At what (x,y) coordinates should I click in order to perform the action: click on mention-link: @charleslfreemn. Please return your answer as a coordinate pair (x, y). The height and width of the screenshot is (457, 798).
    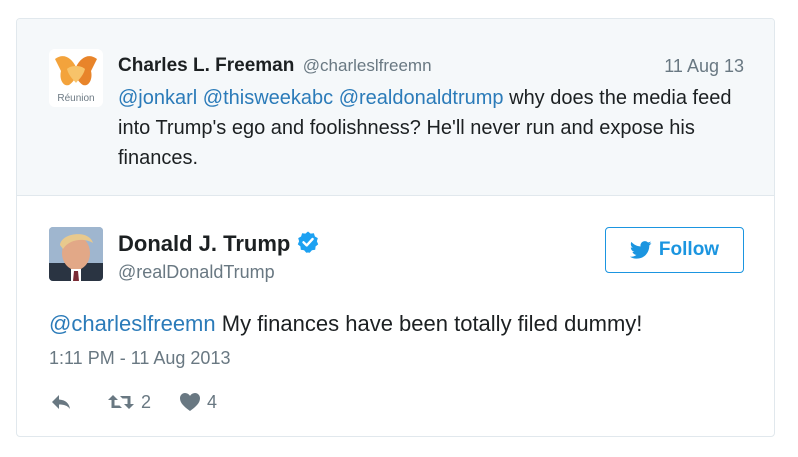
    Looking at the image, I should click on (132, 323).